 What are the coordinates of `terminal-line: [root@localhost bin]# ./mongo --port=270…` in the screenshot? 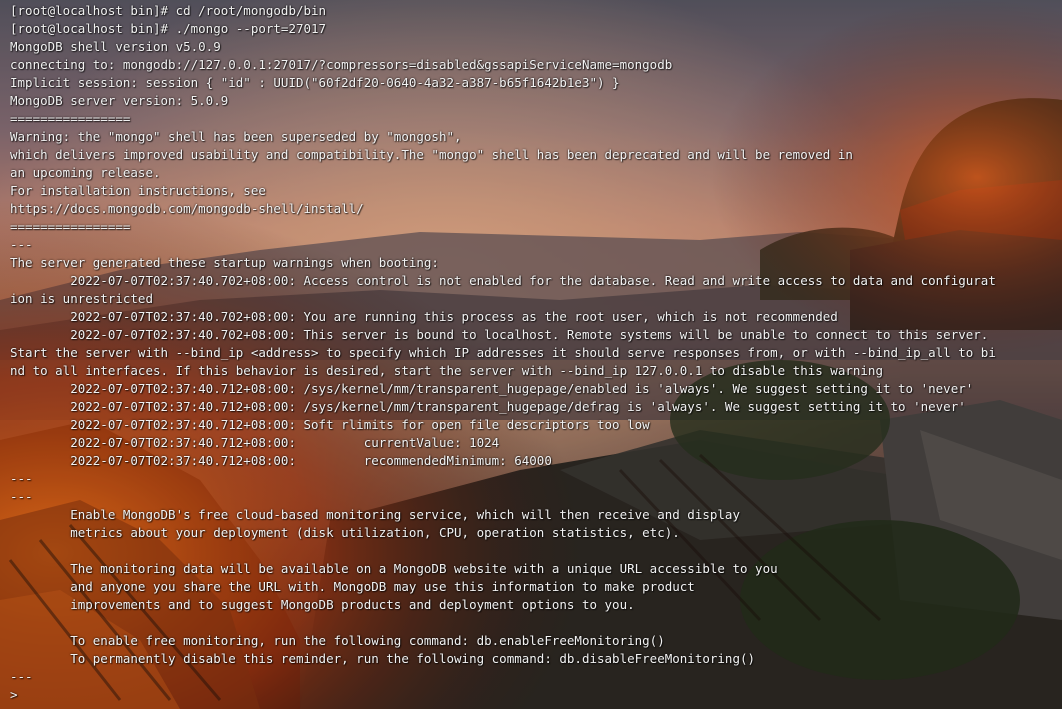 It's located at (168, 28).